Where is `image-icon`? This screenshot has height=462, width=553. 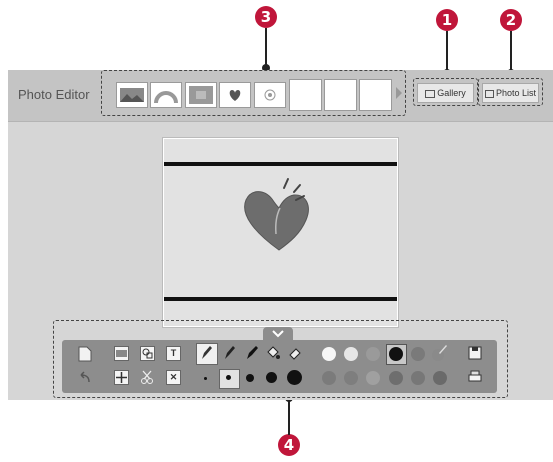 image-icon is located at coordinates (121, 353).